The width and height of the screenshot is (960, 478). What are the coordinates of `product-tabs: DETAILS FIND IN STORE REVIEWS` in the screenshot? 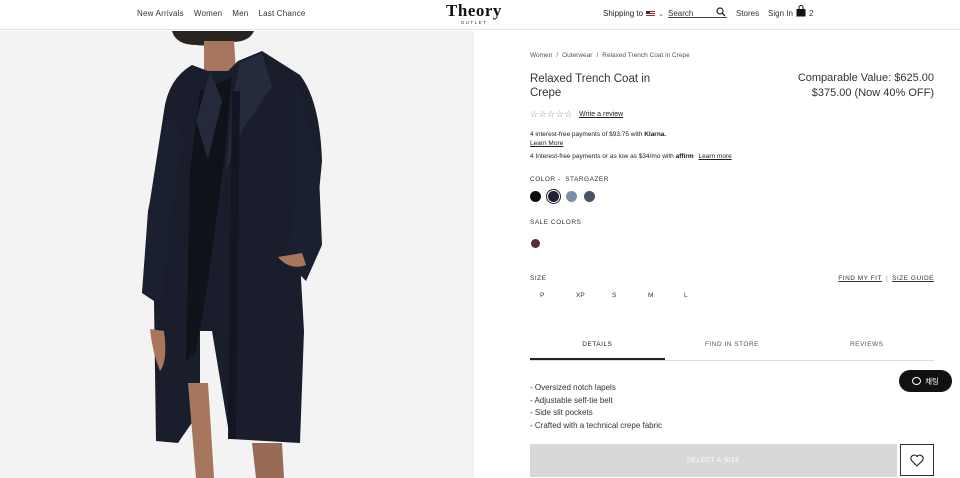 It's located at (732, 347).